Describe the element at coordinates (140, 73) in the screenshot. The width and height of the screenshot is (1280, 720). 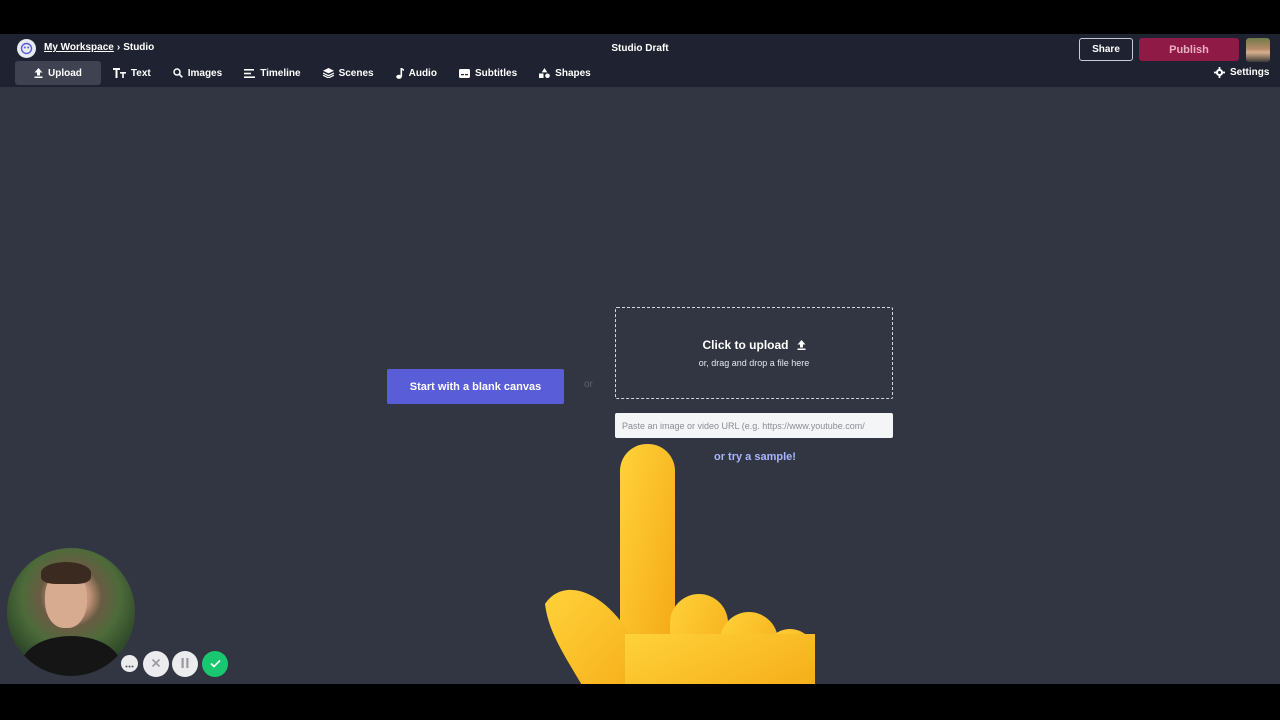
I see `tool-text-label: Text` at that location.